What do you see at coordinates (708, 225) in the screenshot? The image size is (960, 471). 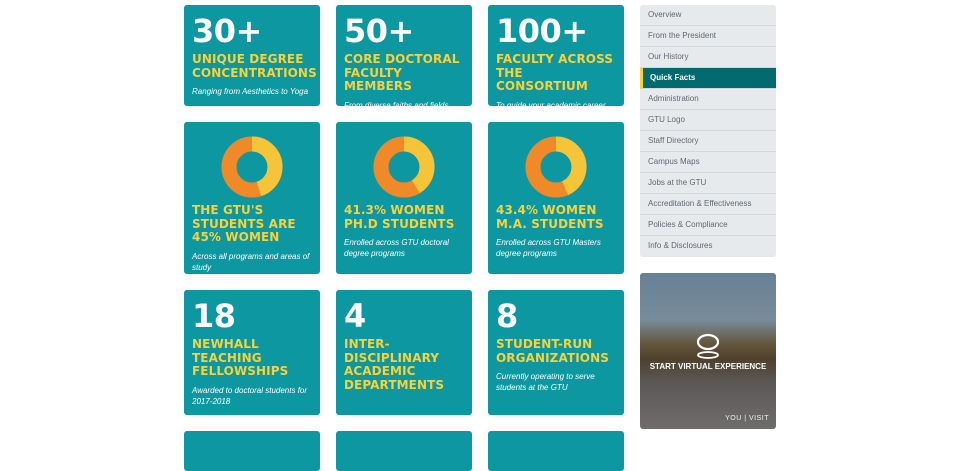 I see `sidebar-item-policies: Policies & Compliance` at bounding box center [708, 225].